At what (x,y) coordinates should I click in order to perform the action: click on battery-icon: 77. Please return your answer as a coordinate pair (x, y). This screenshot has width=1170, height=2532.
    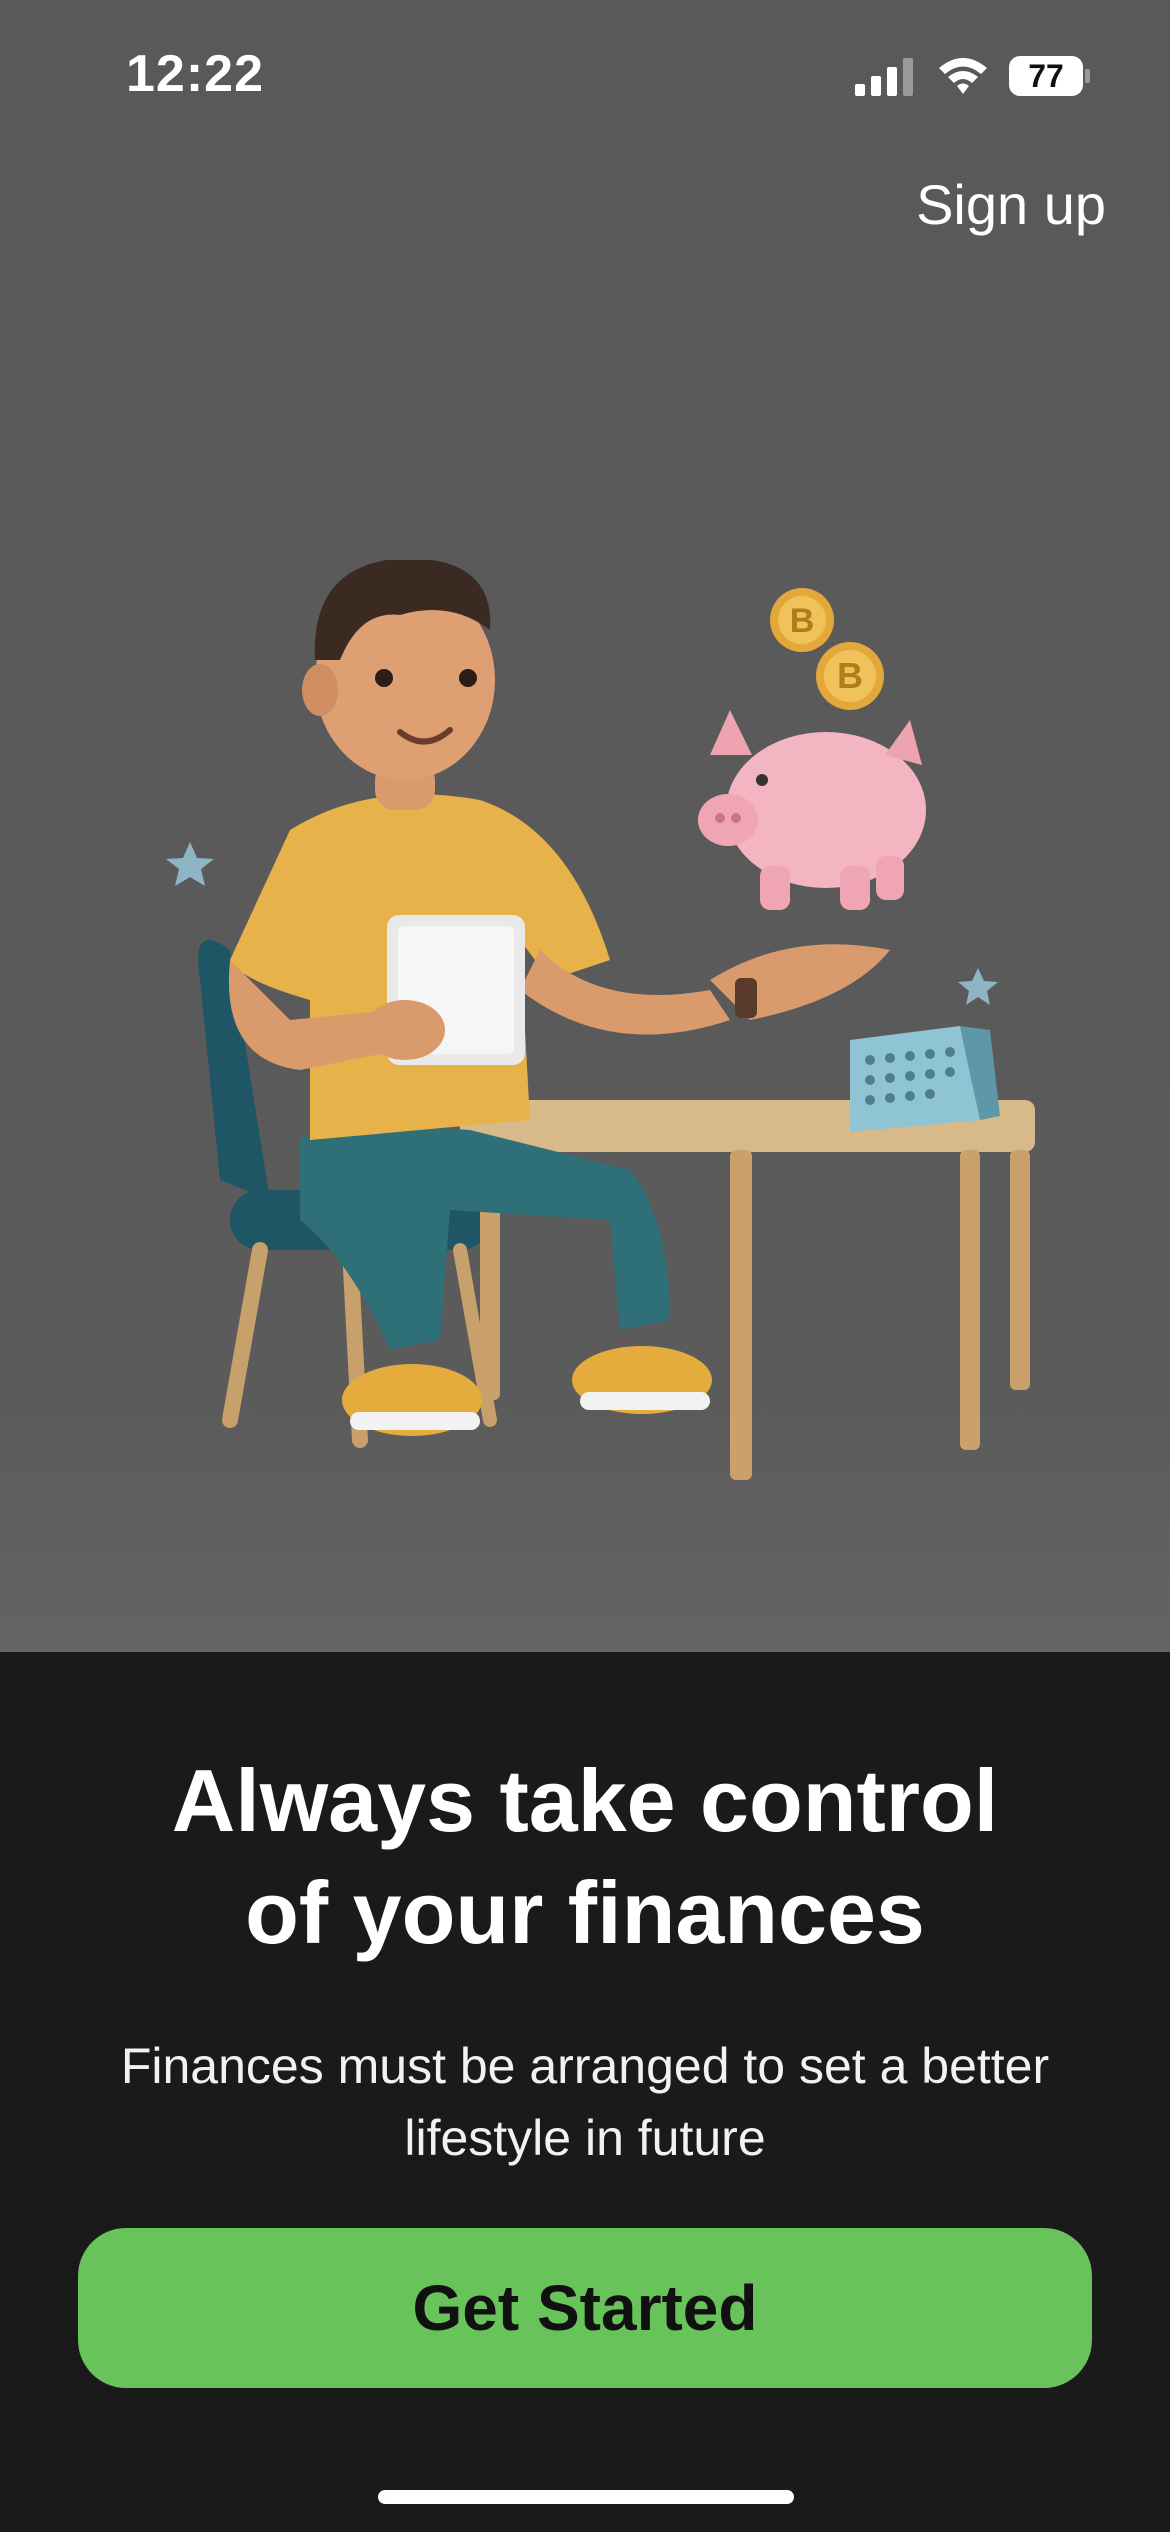
    Looking at the image, I should click on (1050, 76).